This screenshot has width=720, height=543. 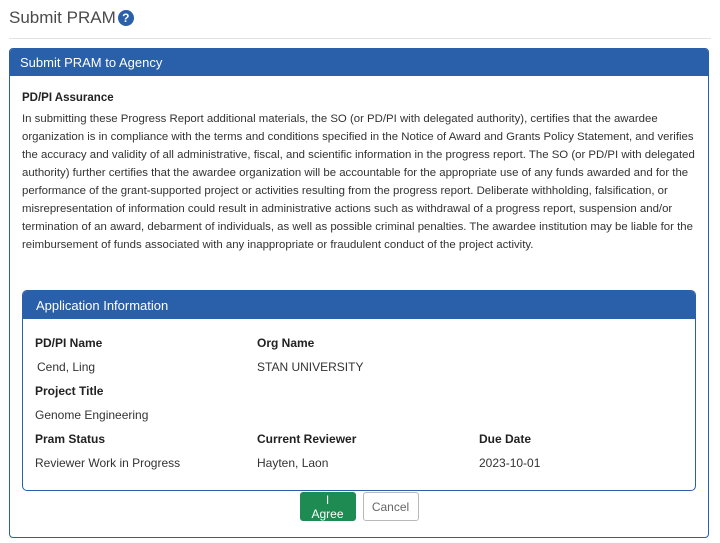 I want to click on submit-pram-panel-header: Submit PRAM to Agency, so click(x=359, y=62).